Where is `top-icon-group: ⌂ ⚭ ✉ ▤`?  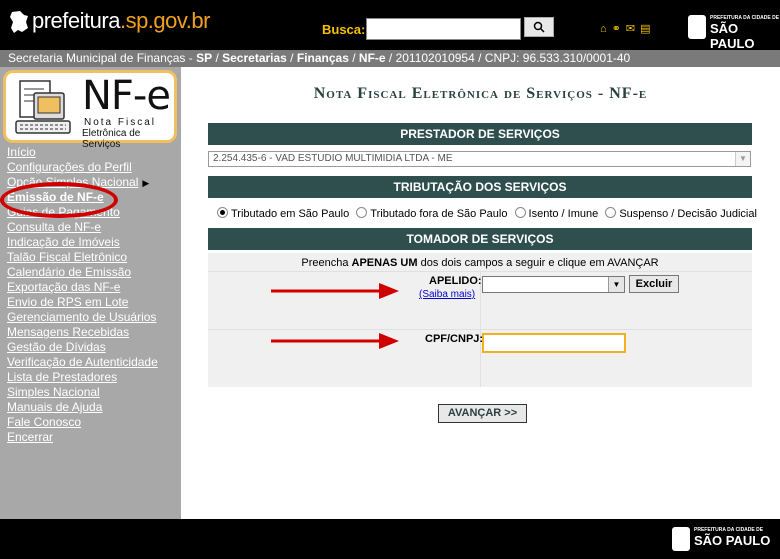
top-icon-group: ⌂ ⚭ ✉ ▤ is located at coordinates (625, 29).